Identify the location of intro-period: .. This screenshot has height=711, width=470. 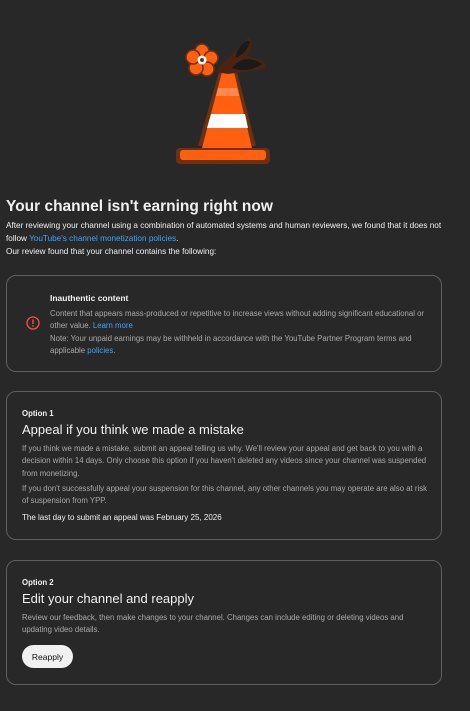
(177, 238).